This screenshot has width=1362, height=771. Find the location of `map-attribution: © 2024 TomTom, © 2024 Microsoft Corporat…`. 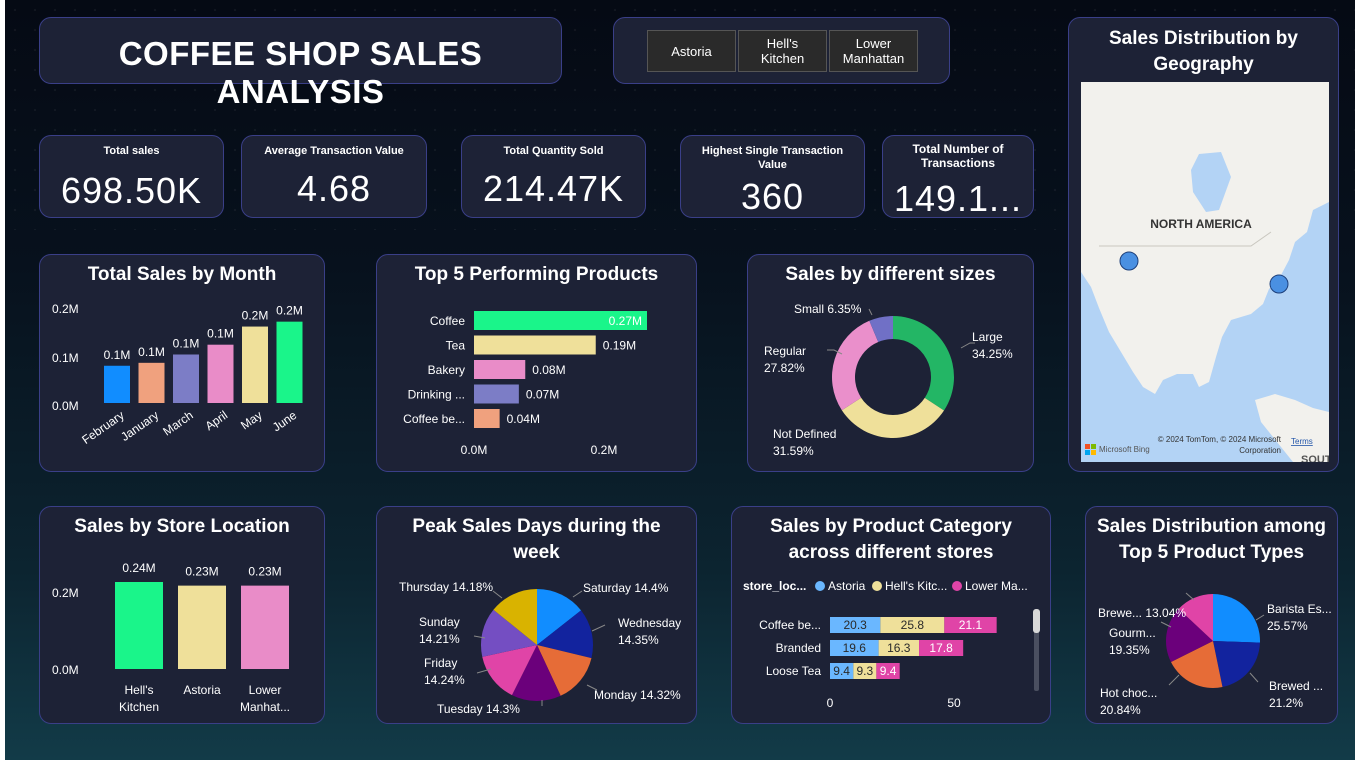

map-attribution: © 2024 TomTom, © 2024 Microsoft Corporat… is located at coordinates (1219, 445).